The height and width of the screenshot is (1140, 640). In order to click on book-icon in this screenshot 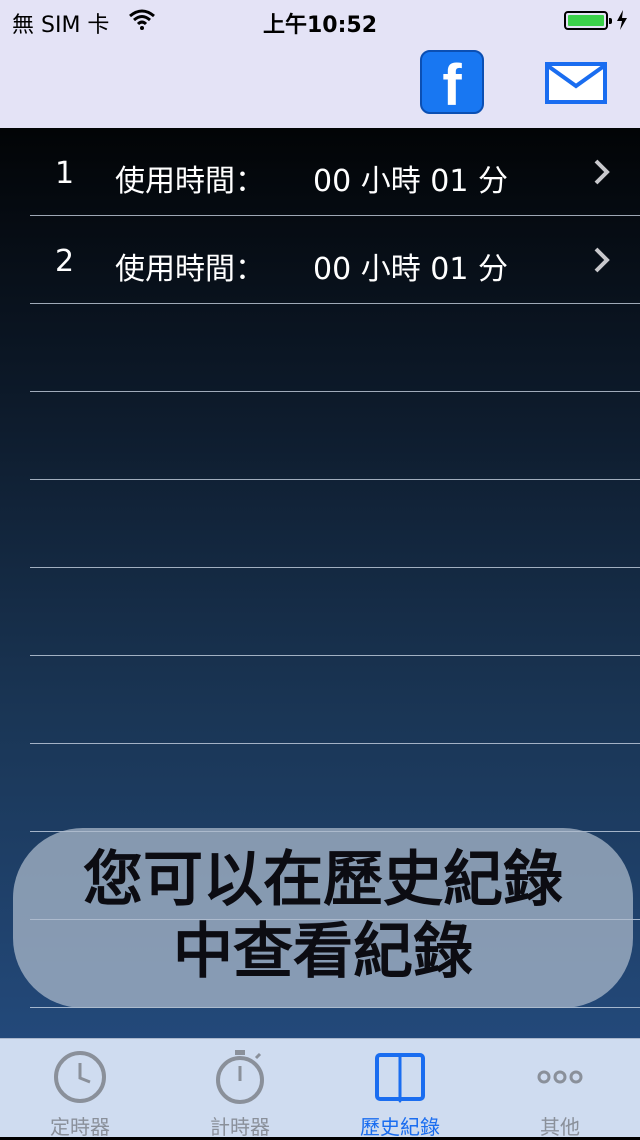, I will do `click(400, 1078)`.